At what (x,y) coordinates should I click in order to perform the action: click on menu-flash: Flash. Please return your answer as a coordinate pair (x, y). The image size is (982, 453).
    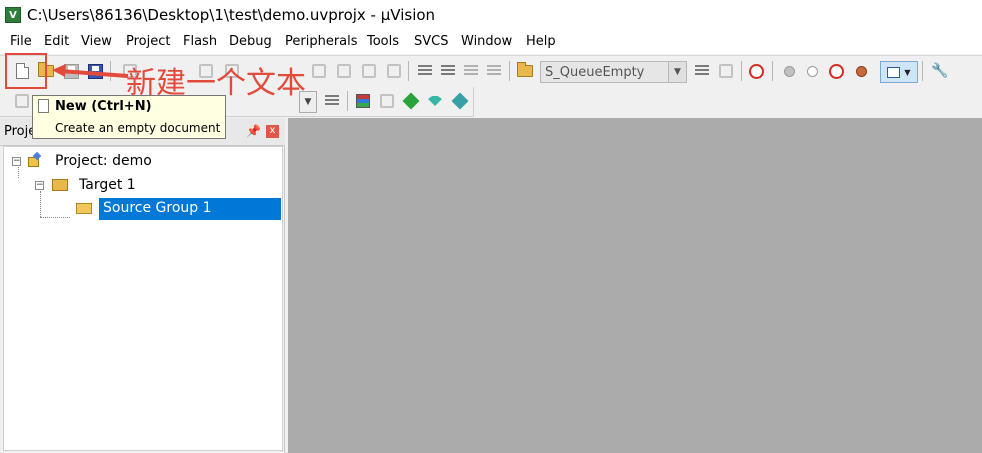
    Looking at the image, I should click on (200, 41).